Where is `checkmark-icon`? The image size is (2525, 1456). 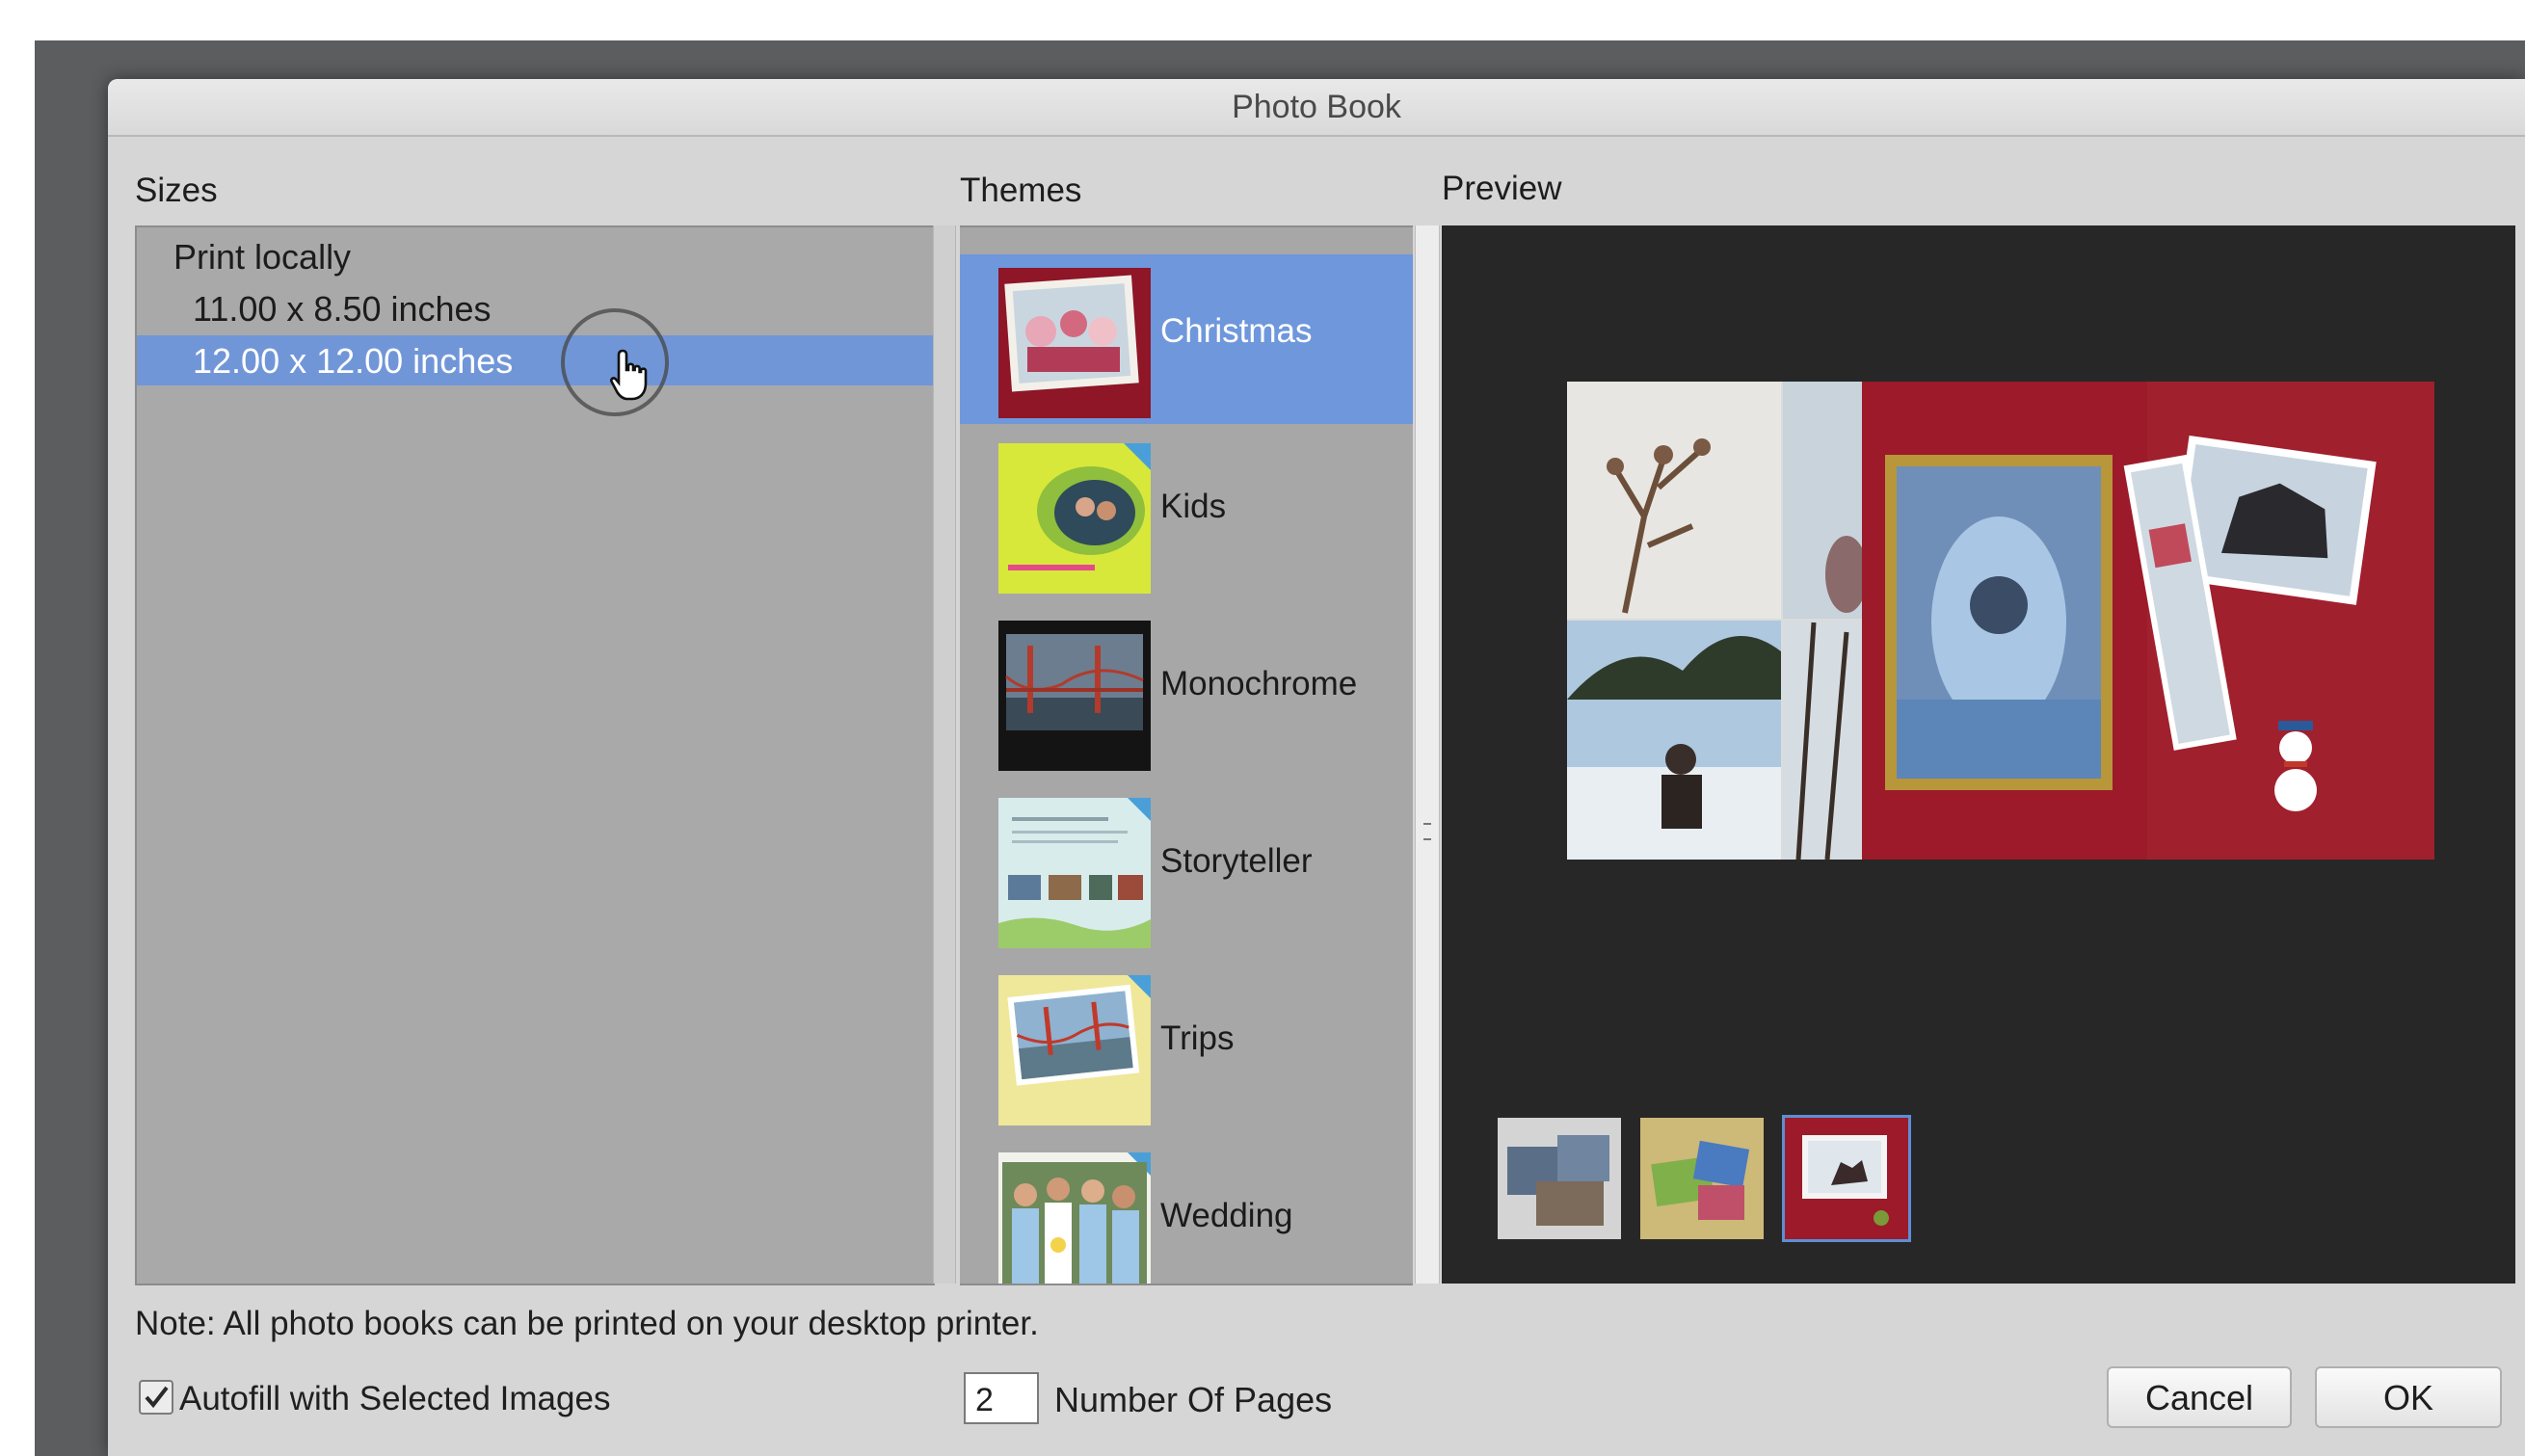
checkmark-icon is located at coordinates (157, 1397).